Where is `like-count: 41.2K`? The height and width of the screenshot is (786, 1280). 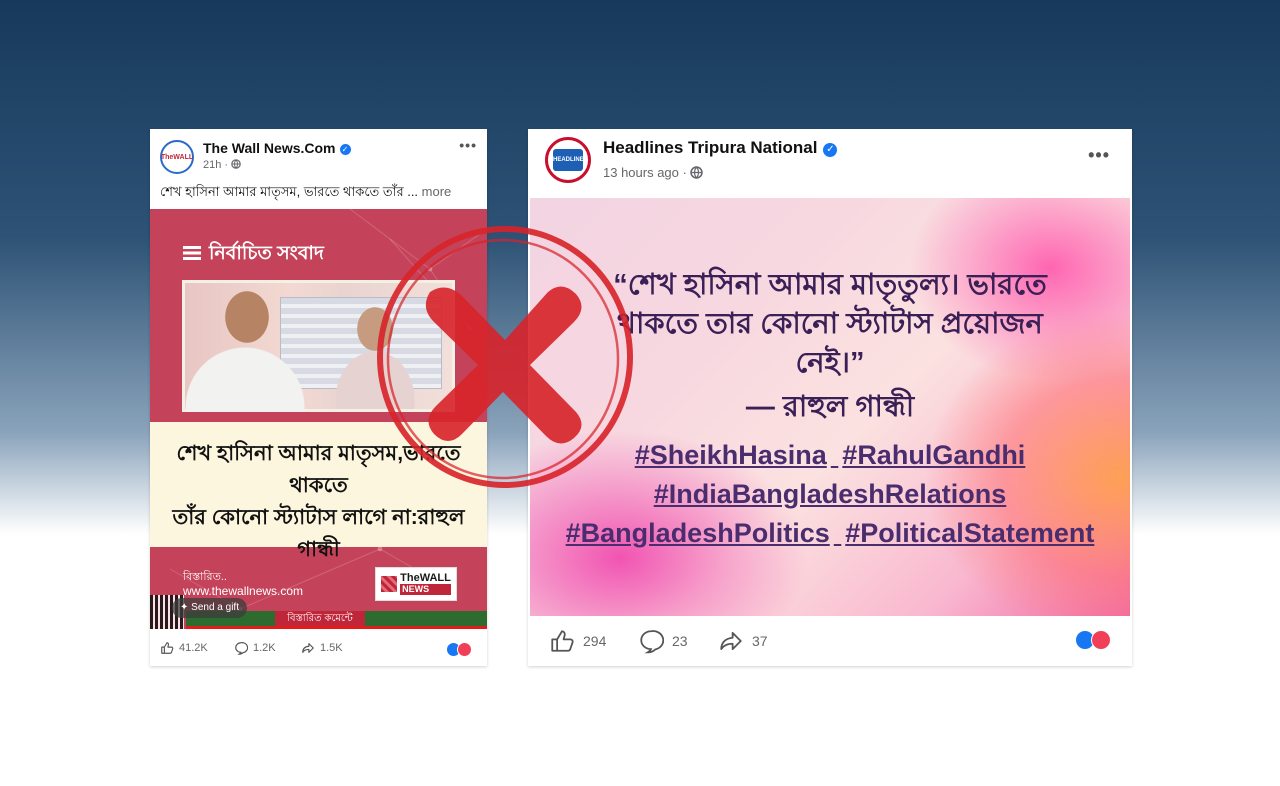
like-count: 41.2K is located at coordinates (193, 648).